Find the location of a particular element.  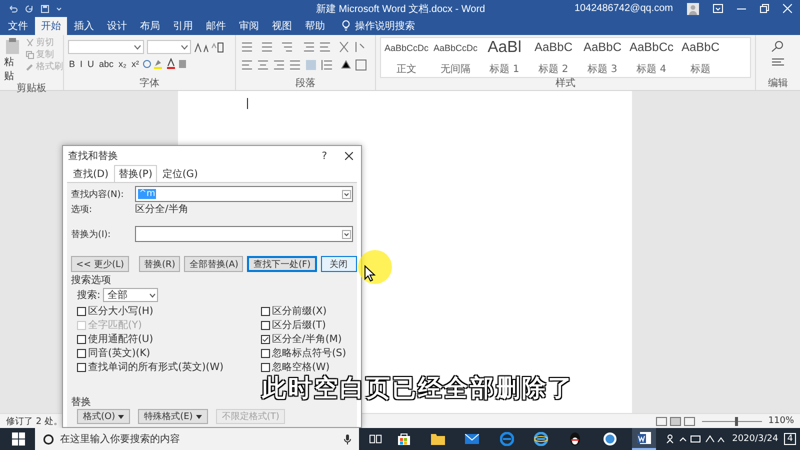

task-view-icon is located at coordinates (375, 439).